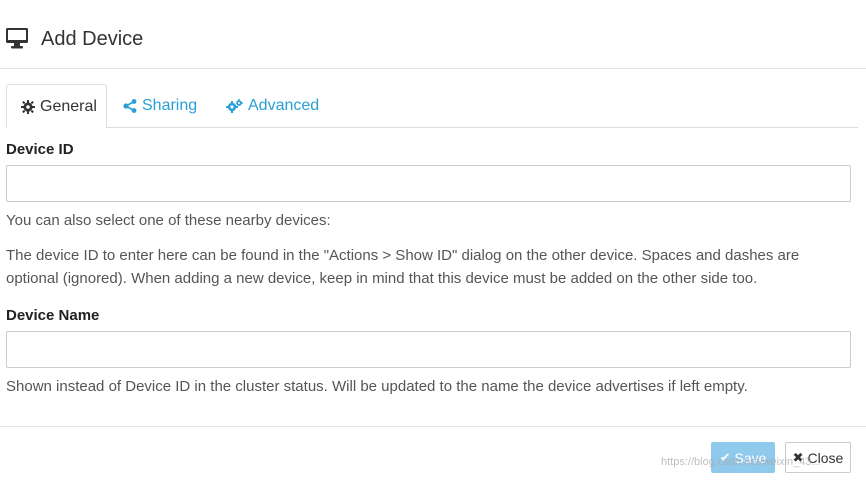 Image resolution: width=866 pixels, height=484 pixels. What do you see at coordinates (92, 39) in the screenshot?
I see `modal-title: Add Device` at bounding box center [92, 39].